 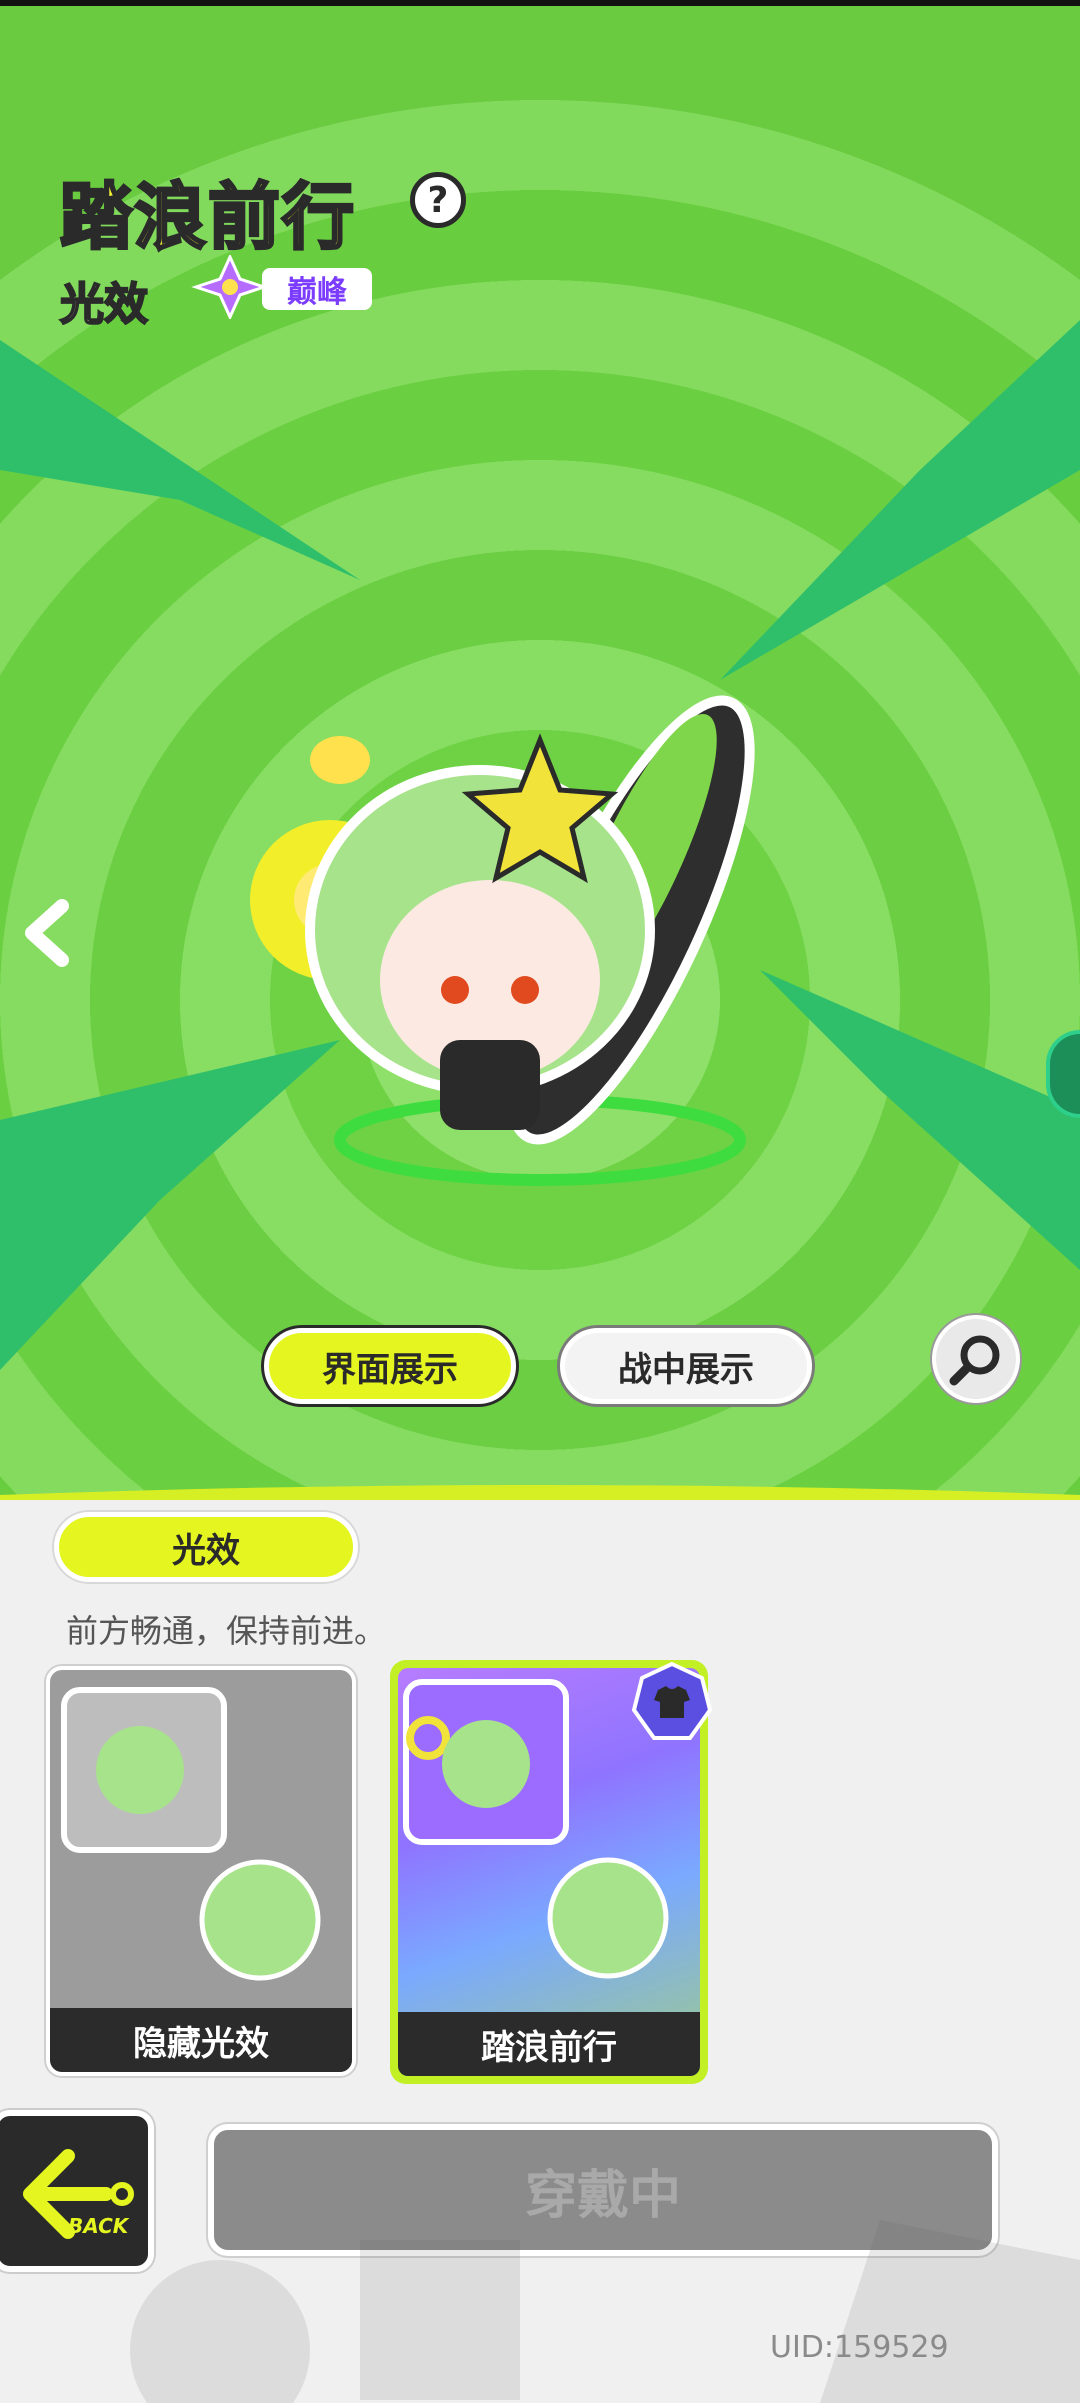 I want to click on help-icon: ?, so click(x=438, y=200).